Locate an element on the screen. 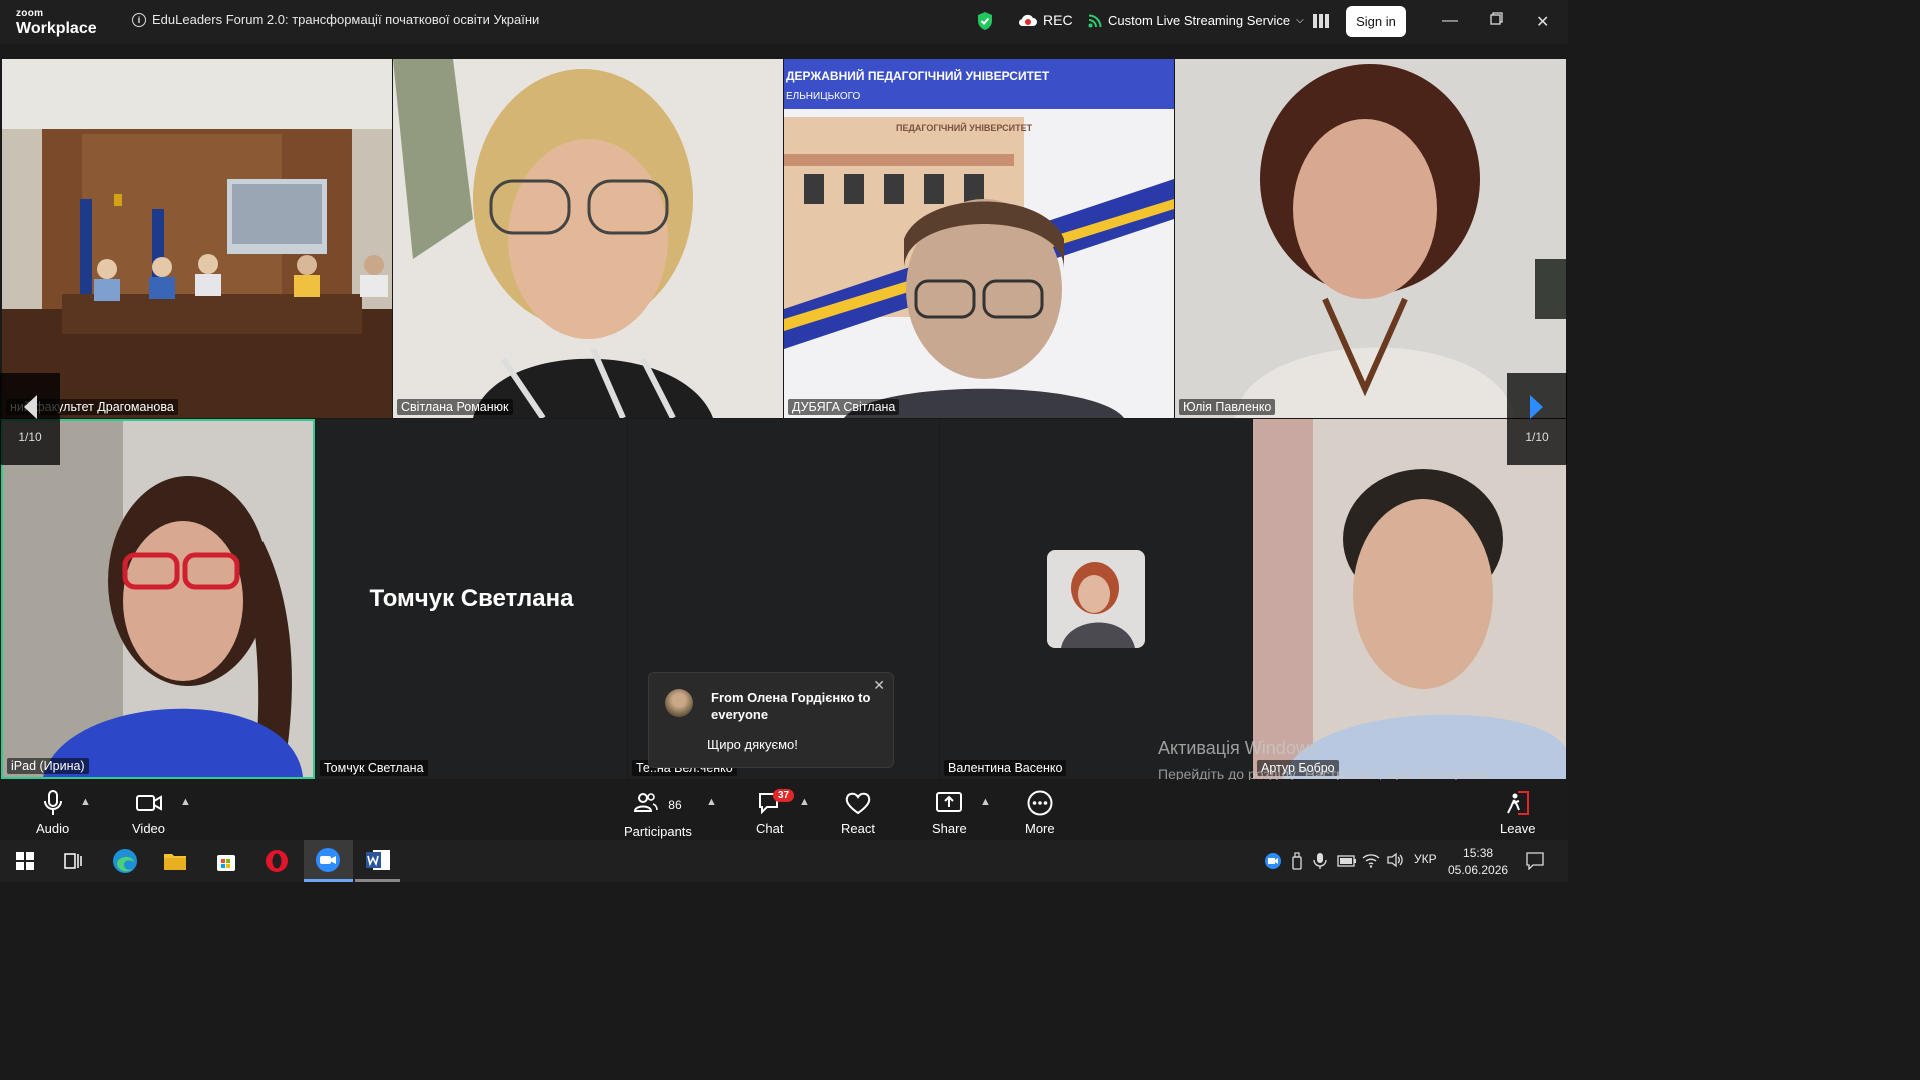 The height and width of the screenshot is (1080, 1920). recording-indicator: REC is located at coordinates (1045, 20).